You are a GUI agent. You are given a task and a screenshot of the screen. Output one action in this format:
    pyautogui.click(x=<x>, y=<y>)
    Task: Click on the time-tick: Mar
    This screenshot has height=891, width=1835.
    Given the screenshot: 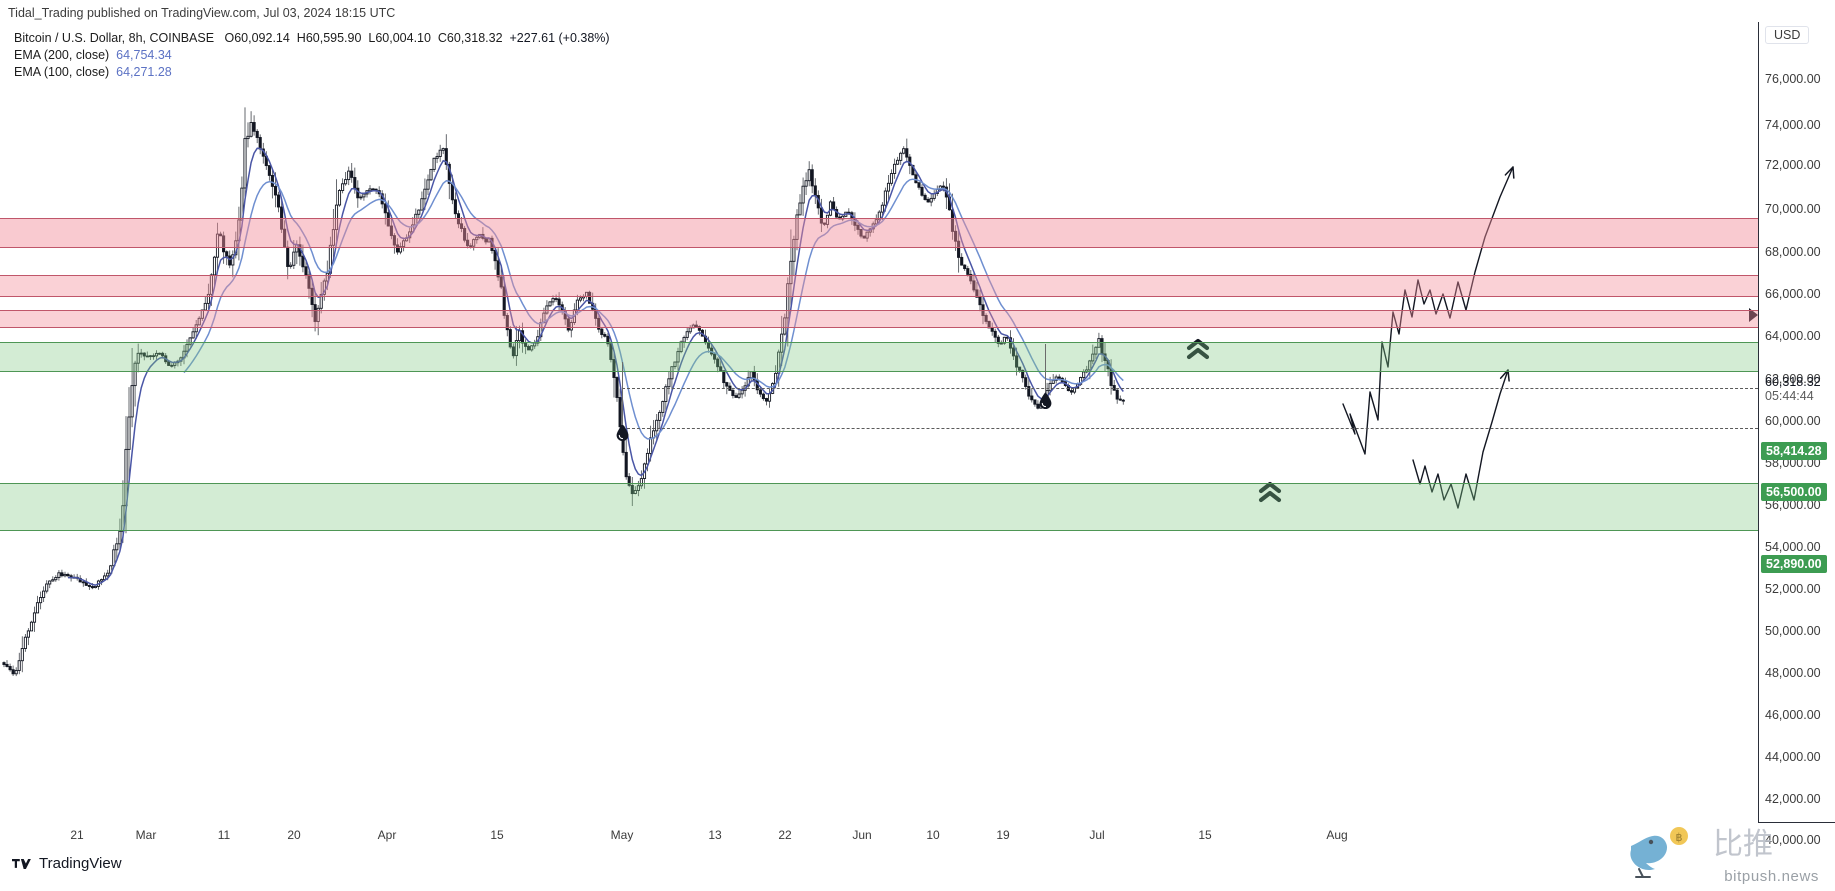 What is the action you would take?
    pyautogui.click(x=146, y=835)
    